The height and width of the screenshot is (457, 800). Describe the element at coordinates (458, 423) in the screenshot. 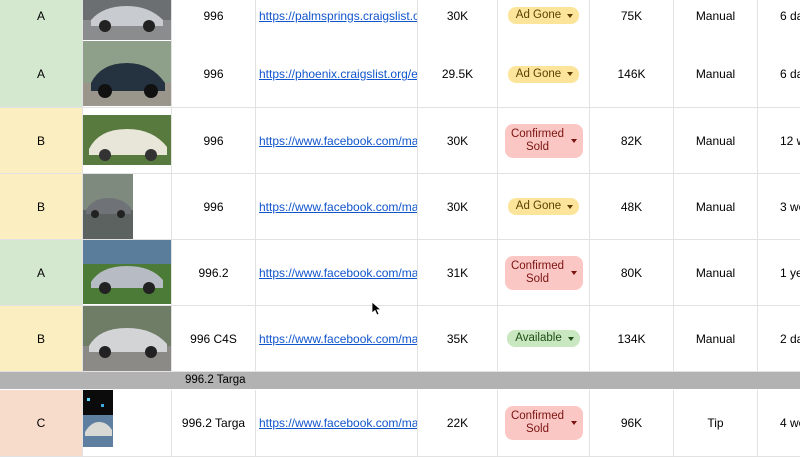

I see `price-cell: 22K` at that location.